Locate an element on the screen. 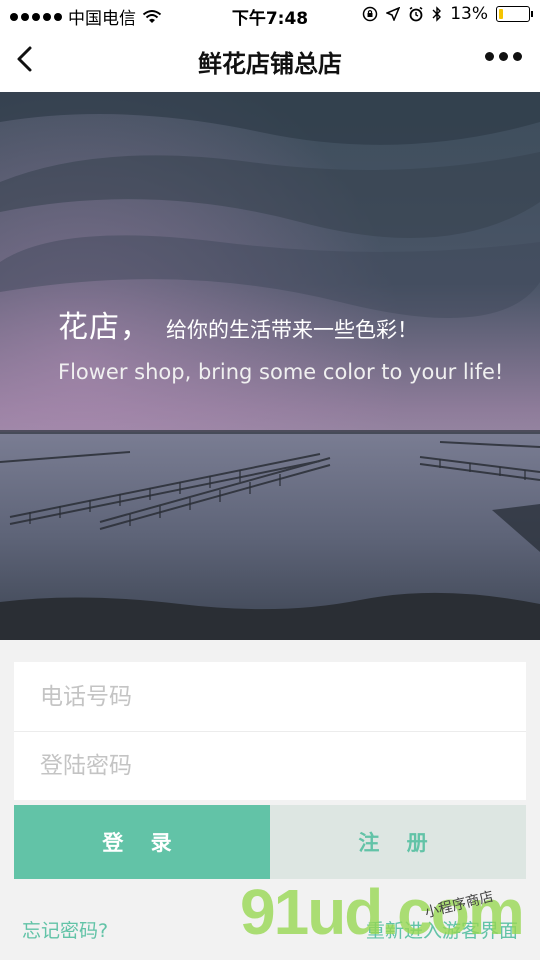  page-title: 鲜花店铺总店 is located at coordinates (270, 63).